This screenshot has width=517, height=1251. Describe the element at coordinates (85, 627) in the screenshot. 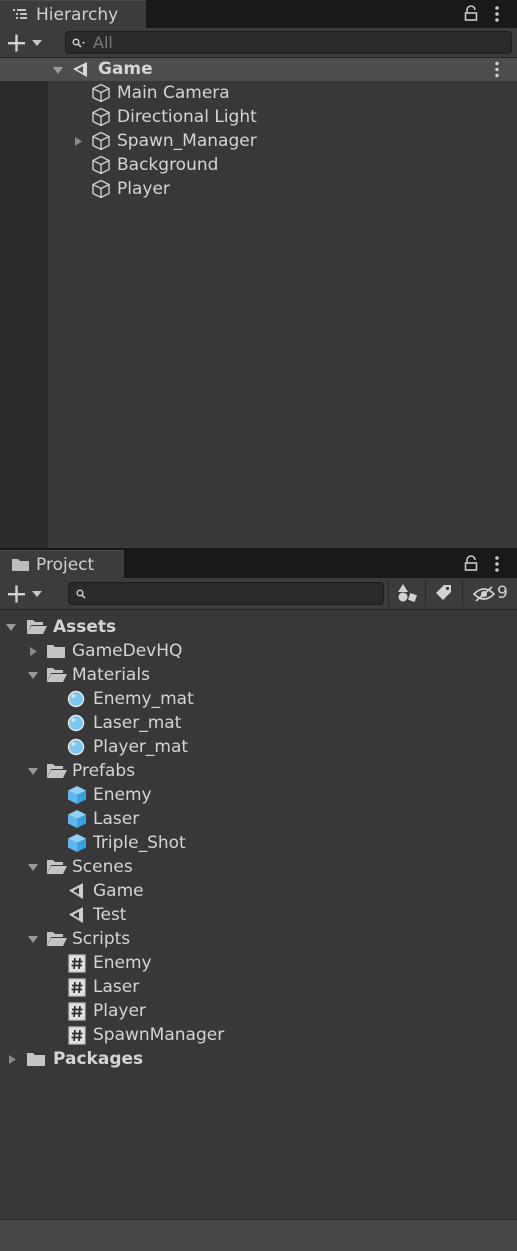

I see `tree-label: Assets` at that location.